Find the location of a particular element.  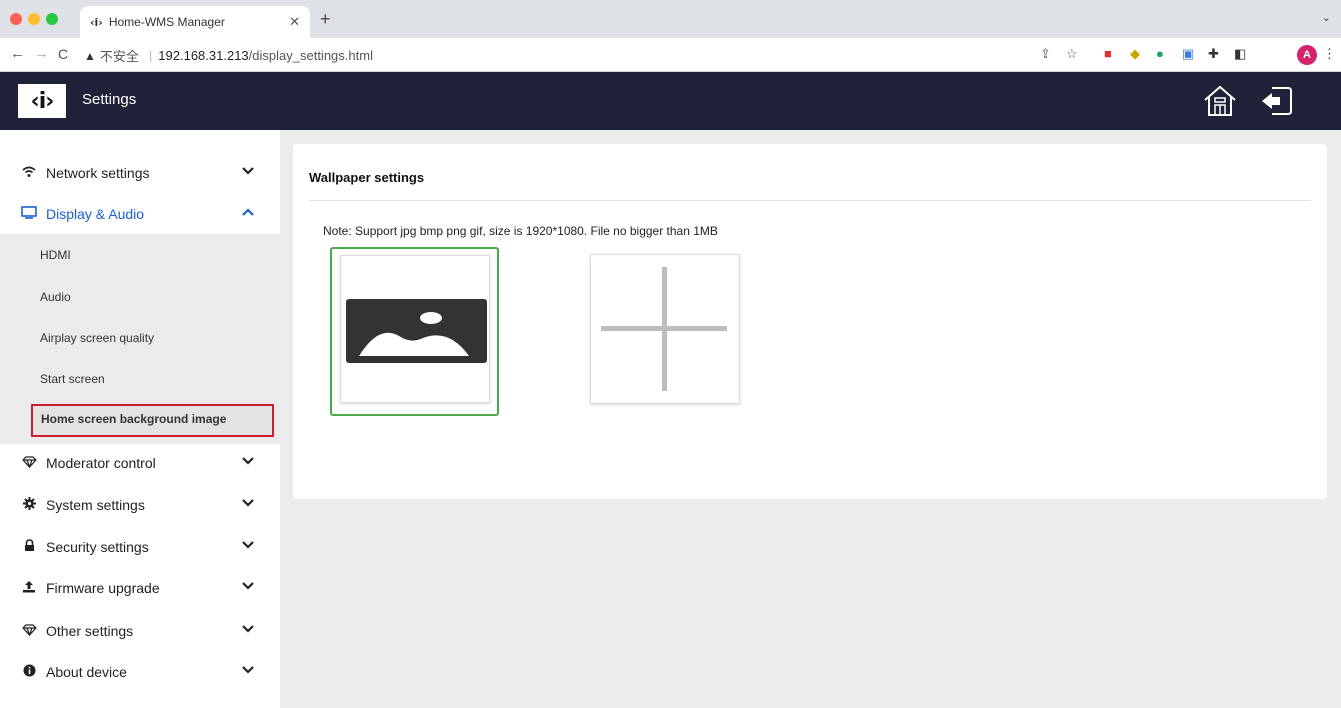

wallpaper-card is located at coordinates (415, 329).